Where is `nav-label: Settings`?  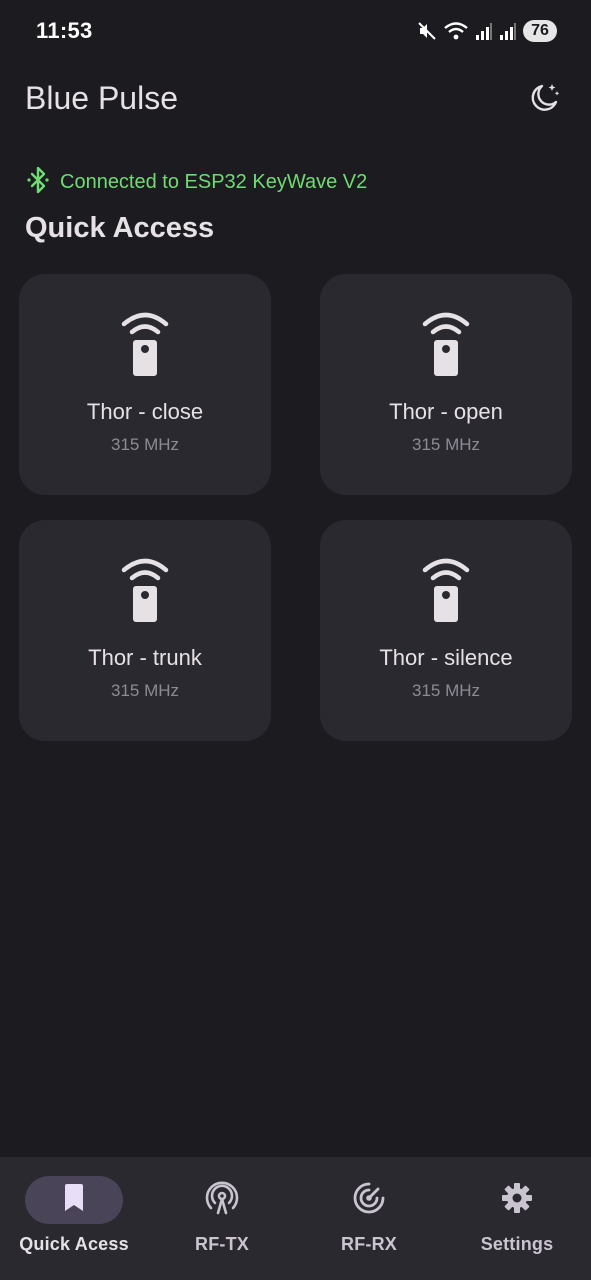
nav-label: Settings is located at coordinates (517, 1244).